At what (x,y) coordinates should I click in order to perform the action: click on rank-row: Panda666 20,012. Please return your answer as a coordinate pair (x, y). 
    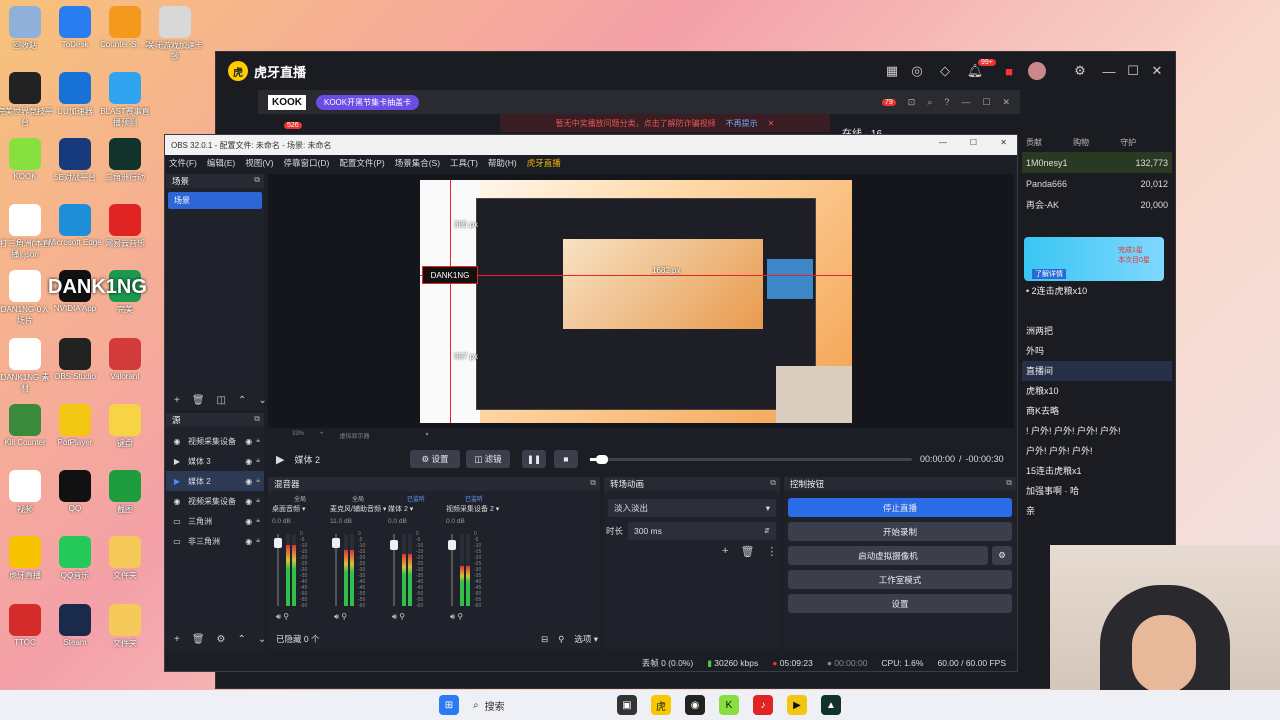
    Looking at the image, I should click on (1097, 183).